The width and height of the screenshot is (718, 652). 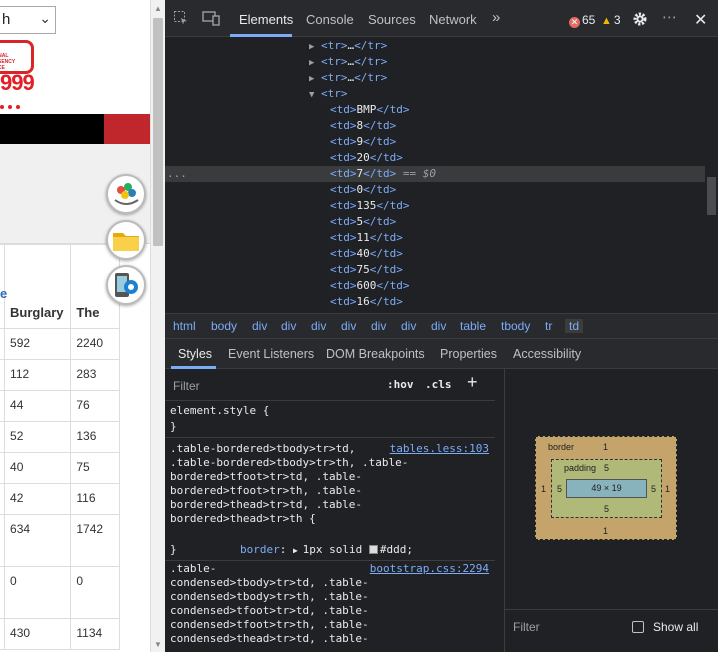 I want to click on page-scrollbar: ▲ ▼, so click(x=157, y=326).